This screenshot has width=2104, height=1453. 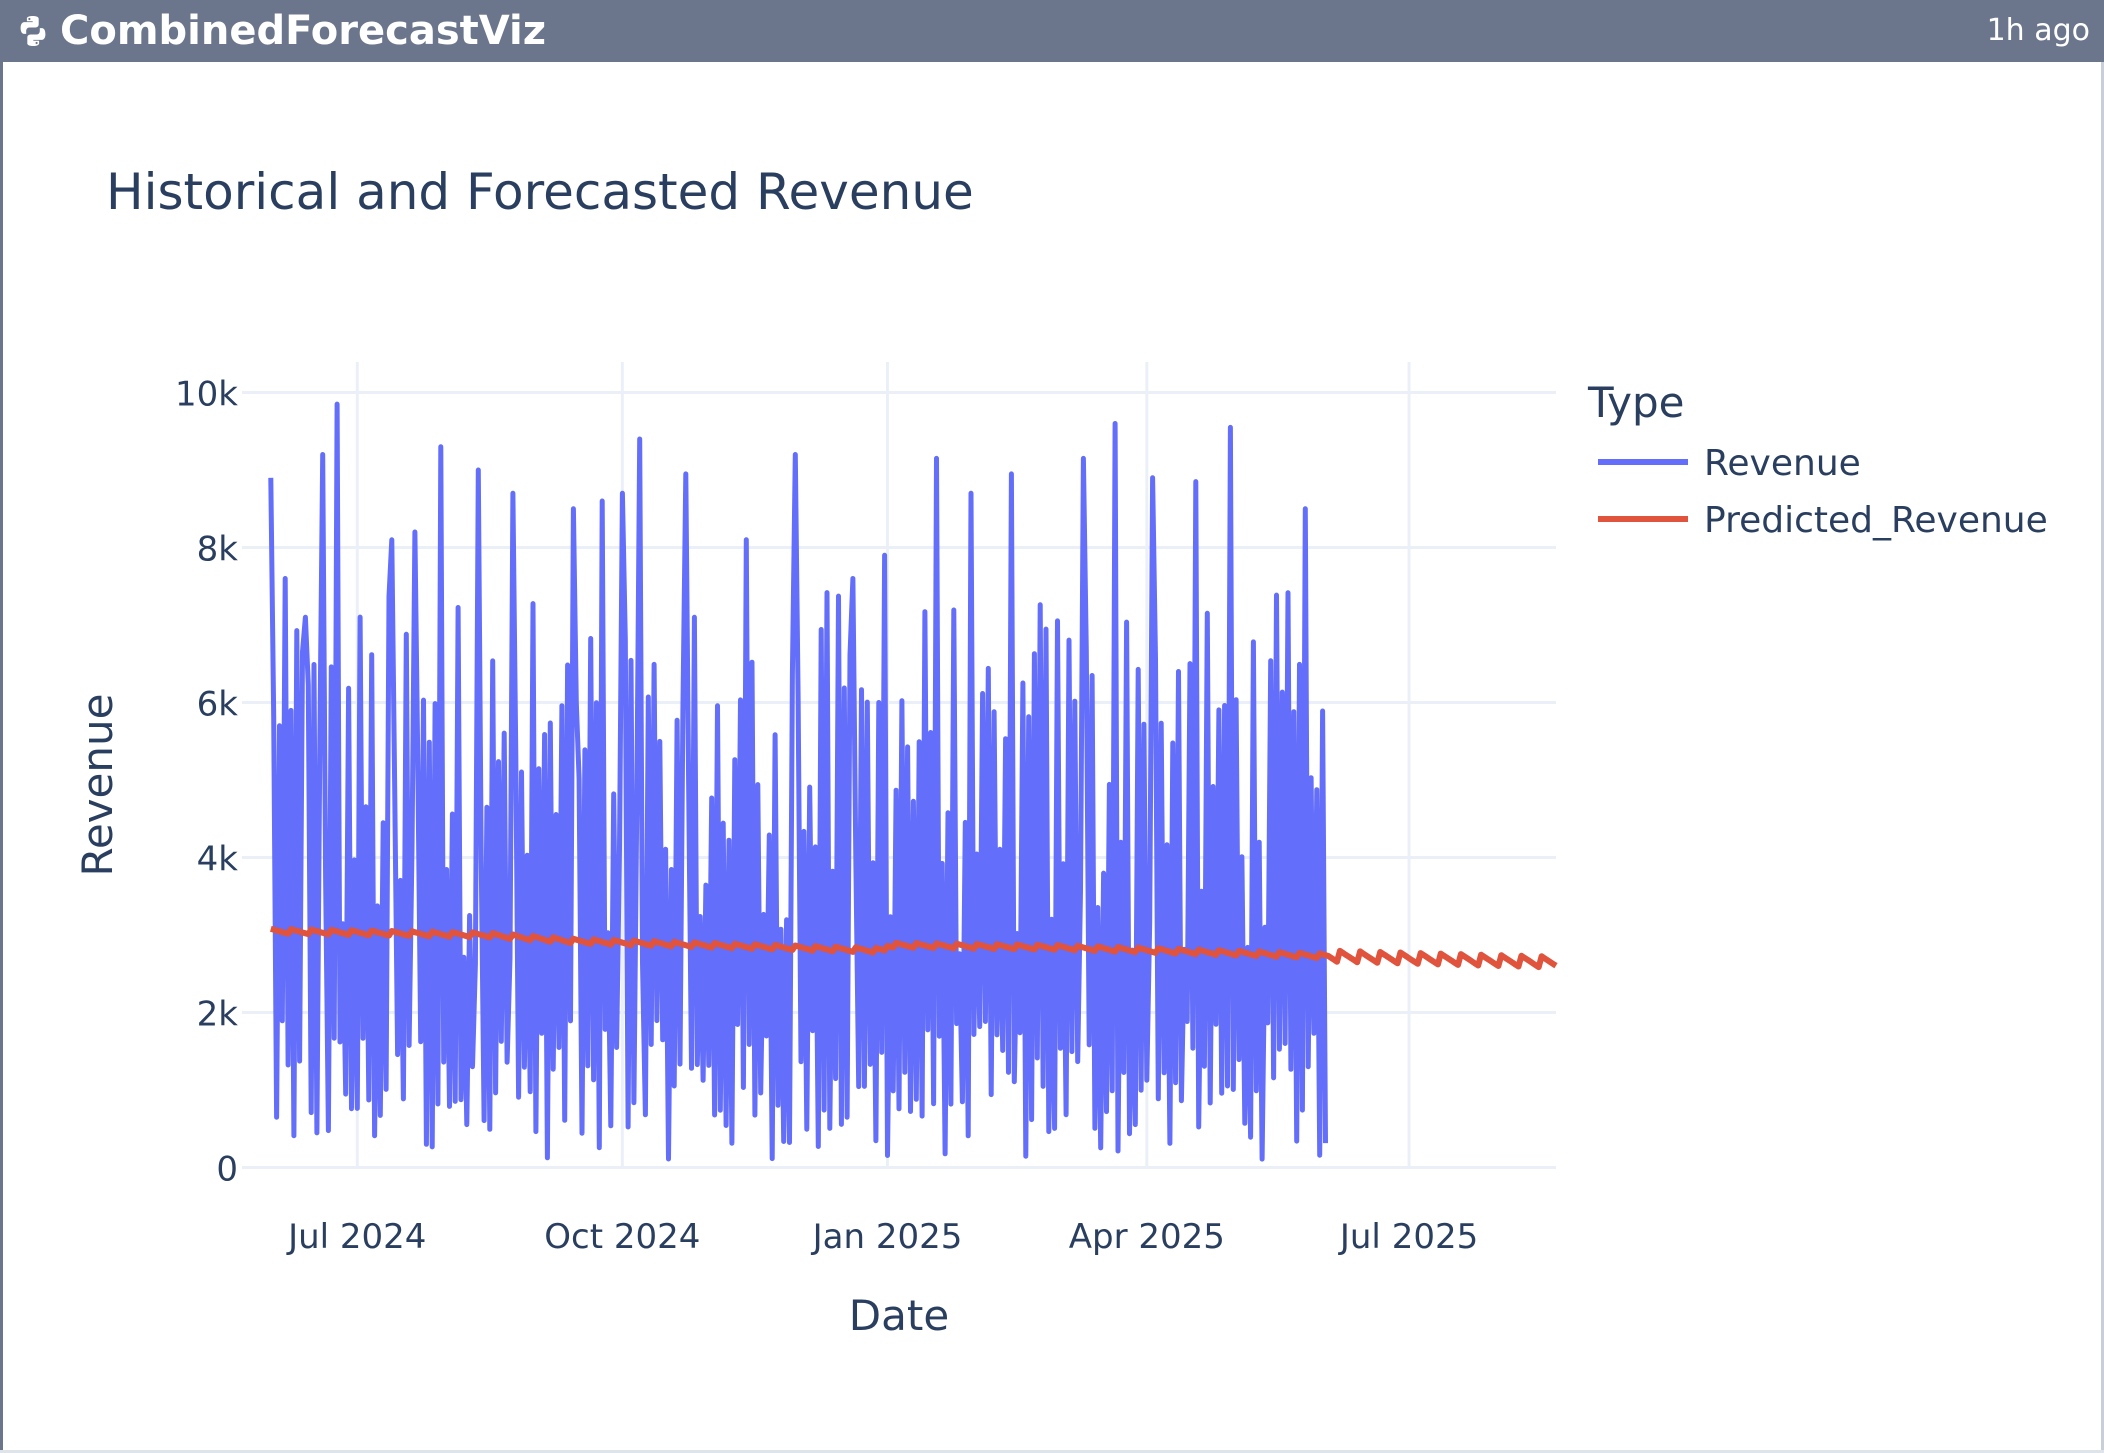 I want to click on y-tick-label: 2k, so click(x=218, y=1015).